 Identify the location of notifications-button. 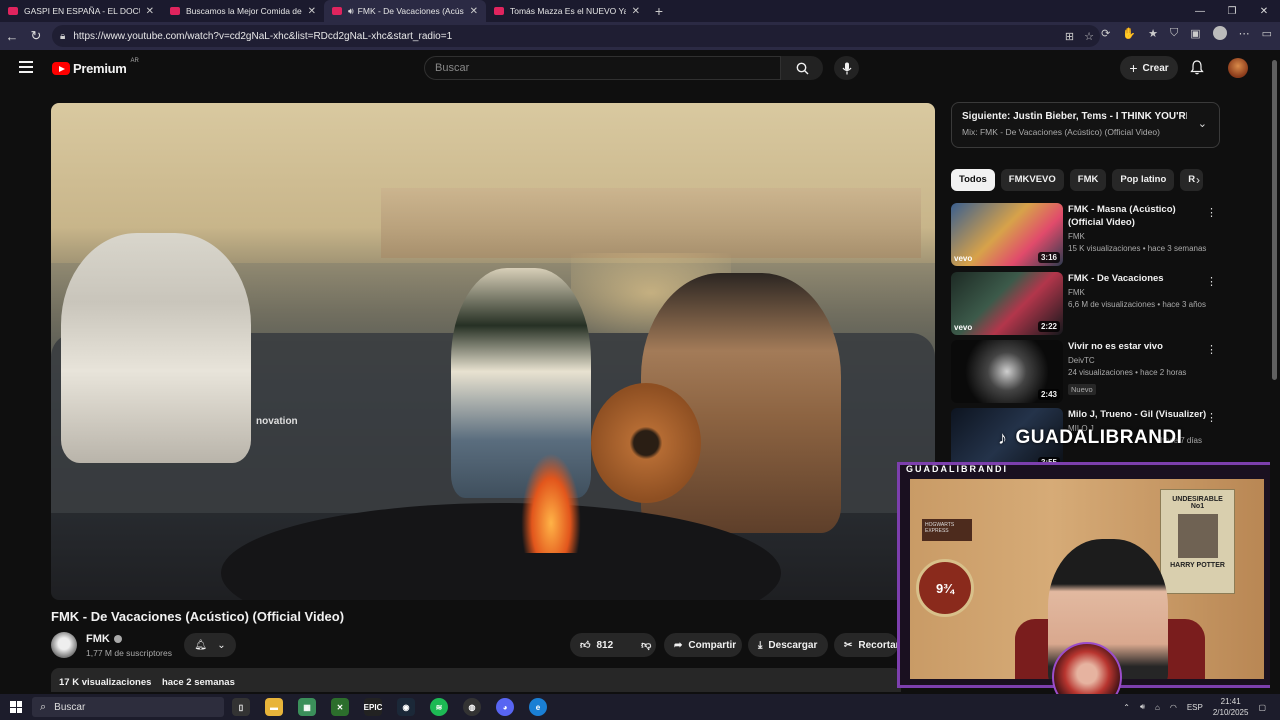
(1197, 70).